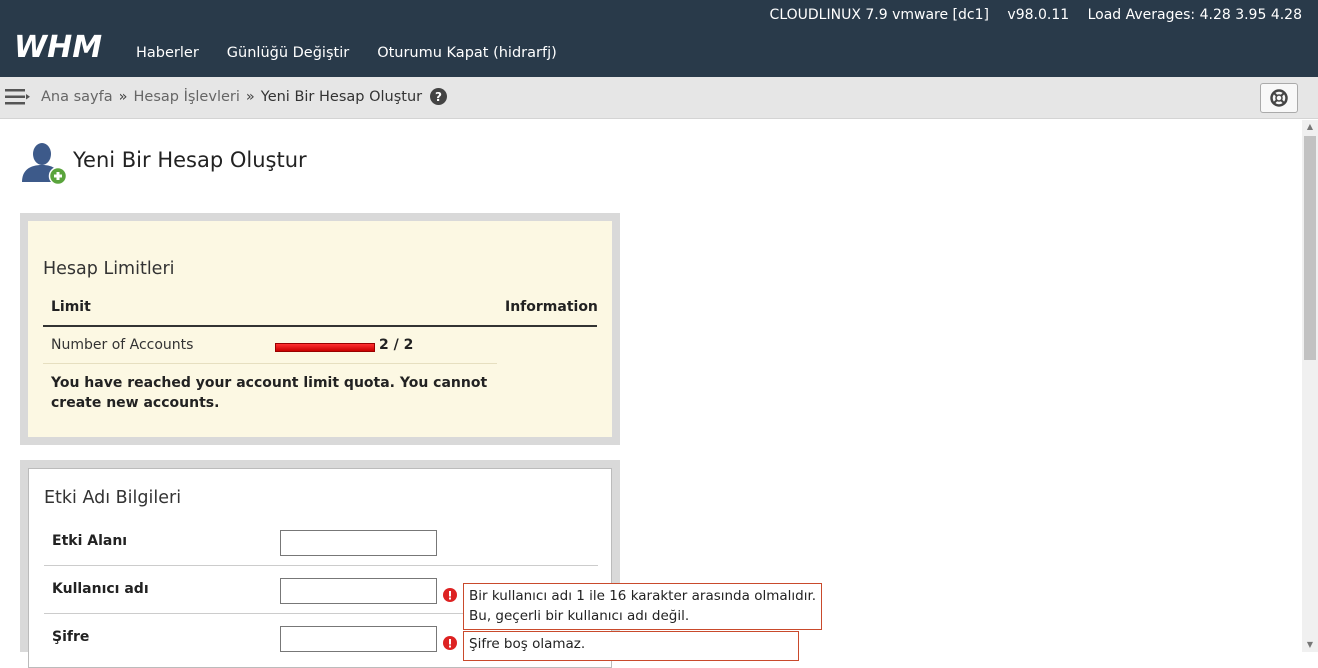  I want to click on whm-logo: WHM, so click(65, 47).